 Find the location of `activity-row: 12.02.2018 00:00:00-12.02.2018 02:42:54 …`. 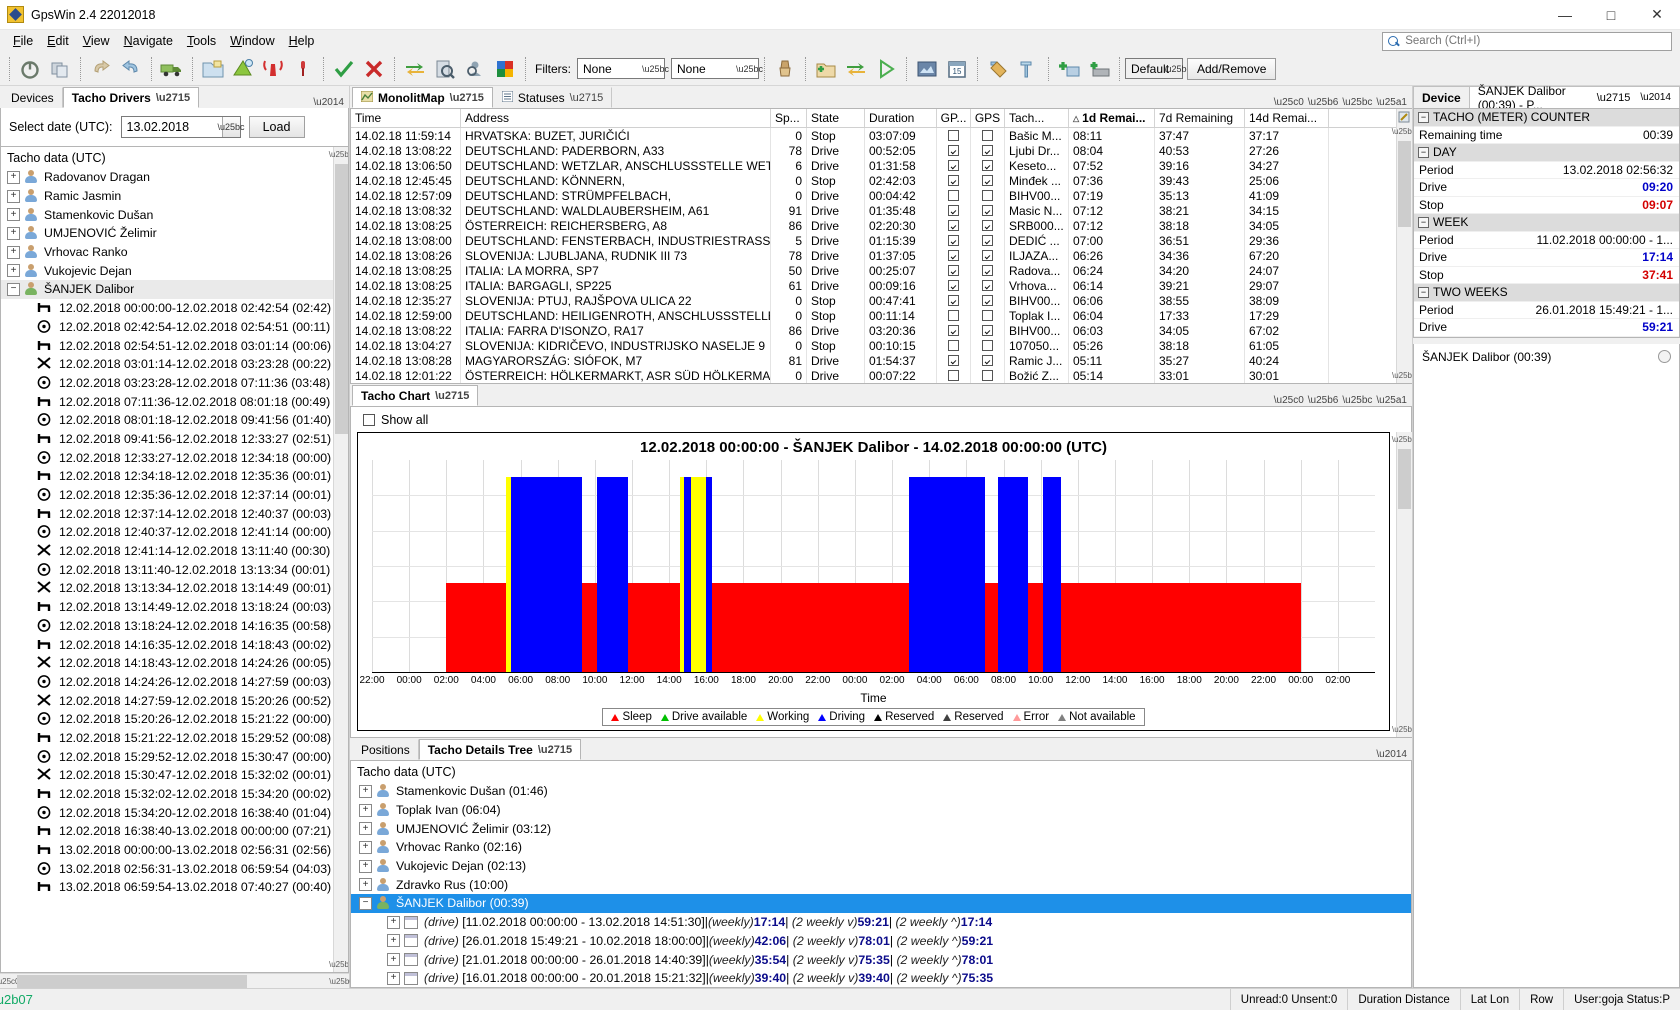

activity-row: 12.02.2018 00:00:00-12.02.2018 02:42:54 … is located at coordinates (167, 308).